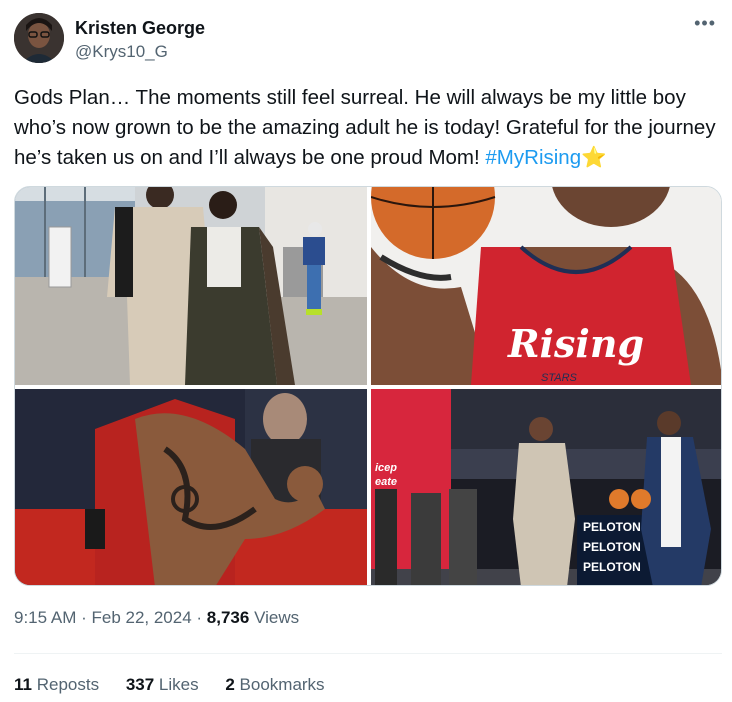 Image resolution: width=732 pixels, height=702 pixels. I want to click on likes-link: 337 Likes, so click(162, 684).